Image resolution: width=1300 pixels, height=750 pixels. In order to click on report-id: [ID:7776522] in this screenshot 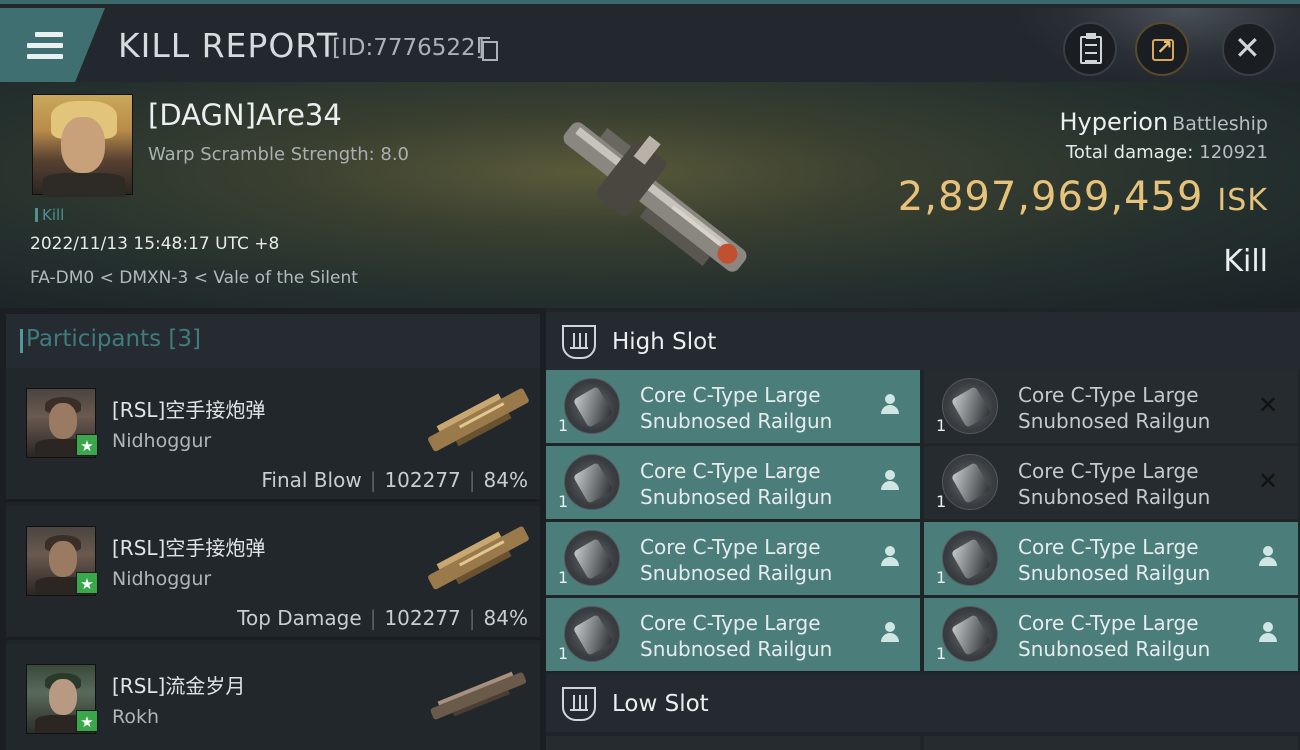, I will do `click(408, 48)`.